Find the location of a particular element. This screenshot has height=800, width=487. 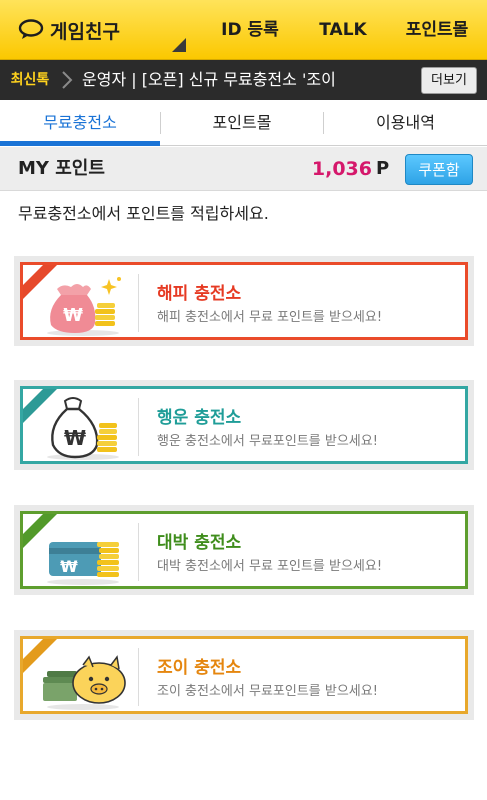

station-title: 조이 충전소 is located at coordinates (199, 668).